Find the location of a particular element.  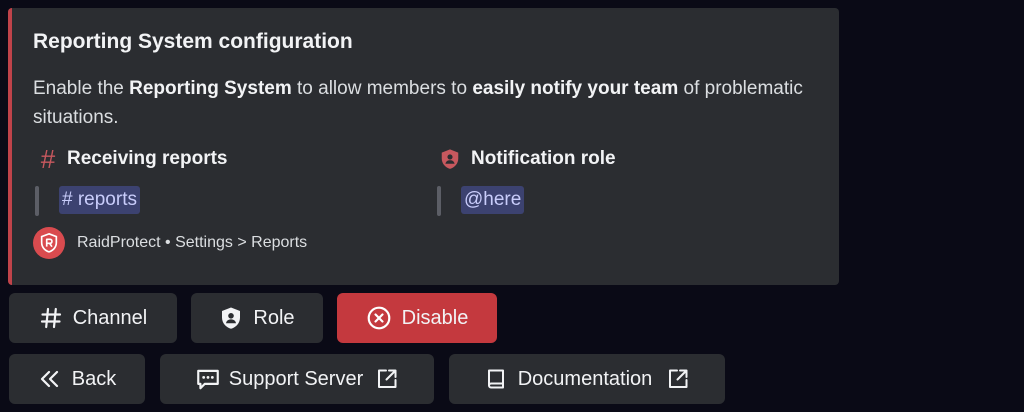

embed-footer: RaidProtect • Settings > Reports is located at coordinates (170, 243).